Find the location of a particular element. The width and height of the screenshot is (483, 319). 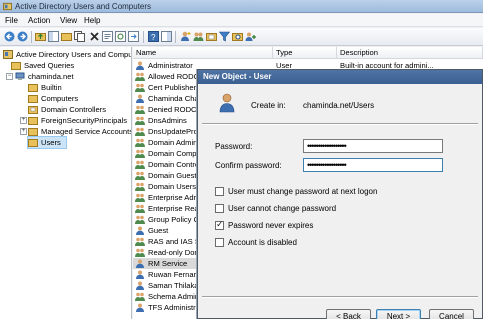

console-tree-icon is located at coordinates (53, 36).